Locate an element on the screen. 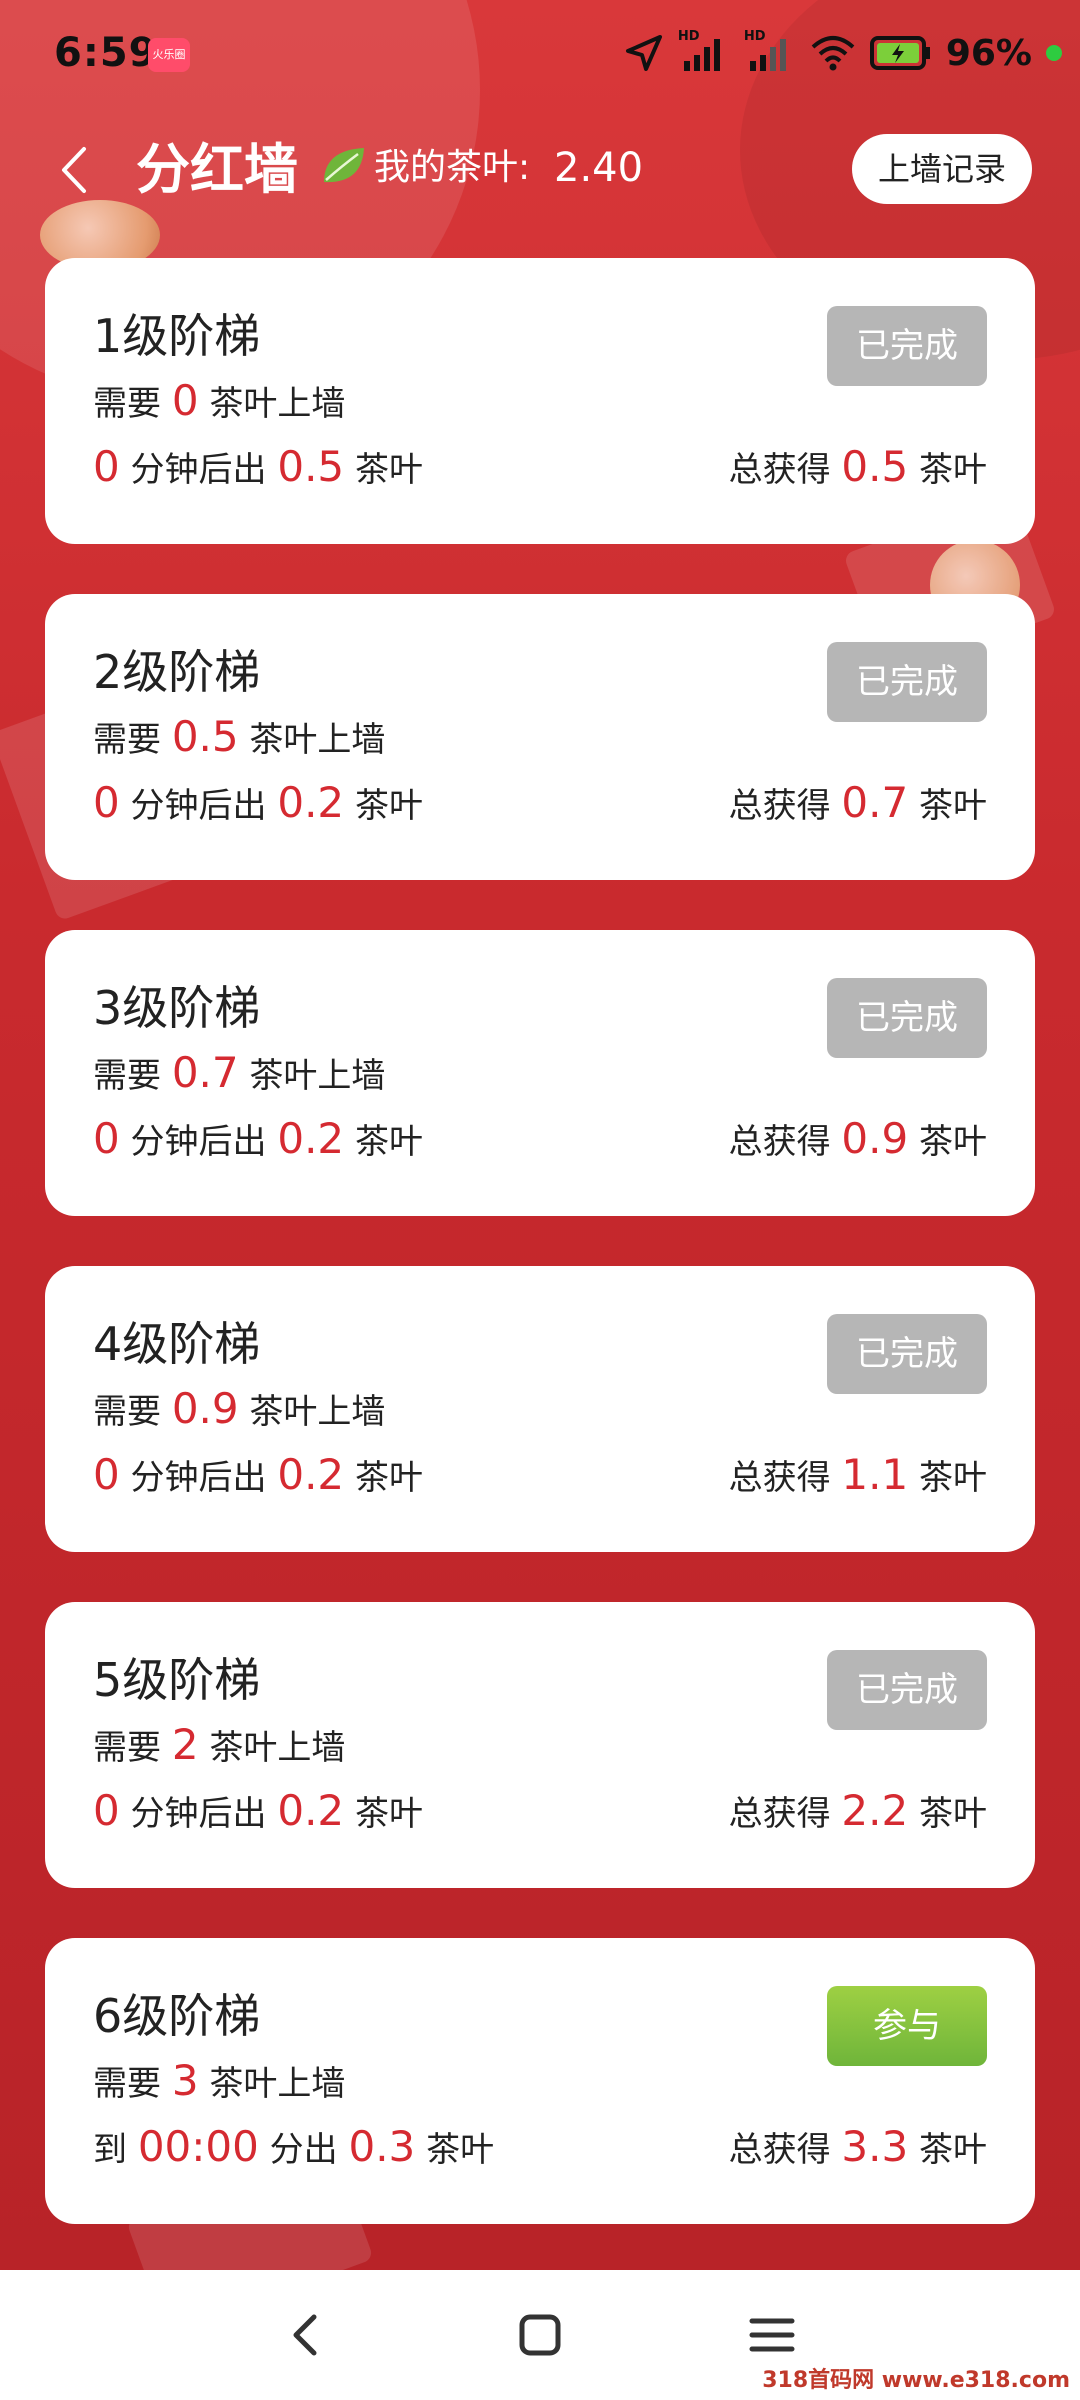  total-value: 0.9 is located at coordinates (875, 1138).